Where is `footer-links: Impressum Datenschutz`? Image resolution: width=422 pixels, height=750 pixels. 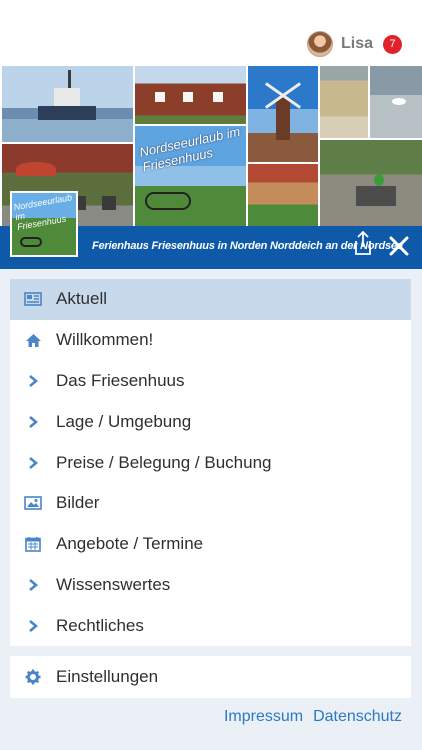 footer-links: Impressum Datenschutz is located at coordinates (313, 717).